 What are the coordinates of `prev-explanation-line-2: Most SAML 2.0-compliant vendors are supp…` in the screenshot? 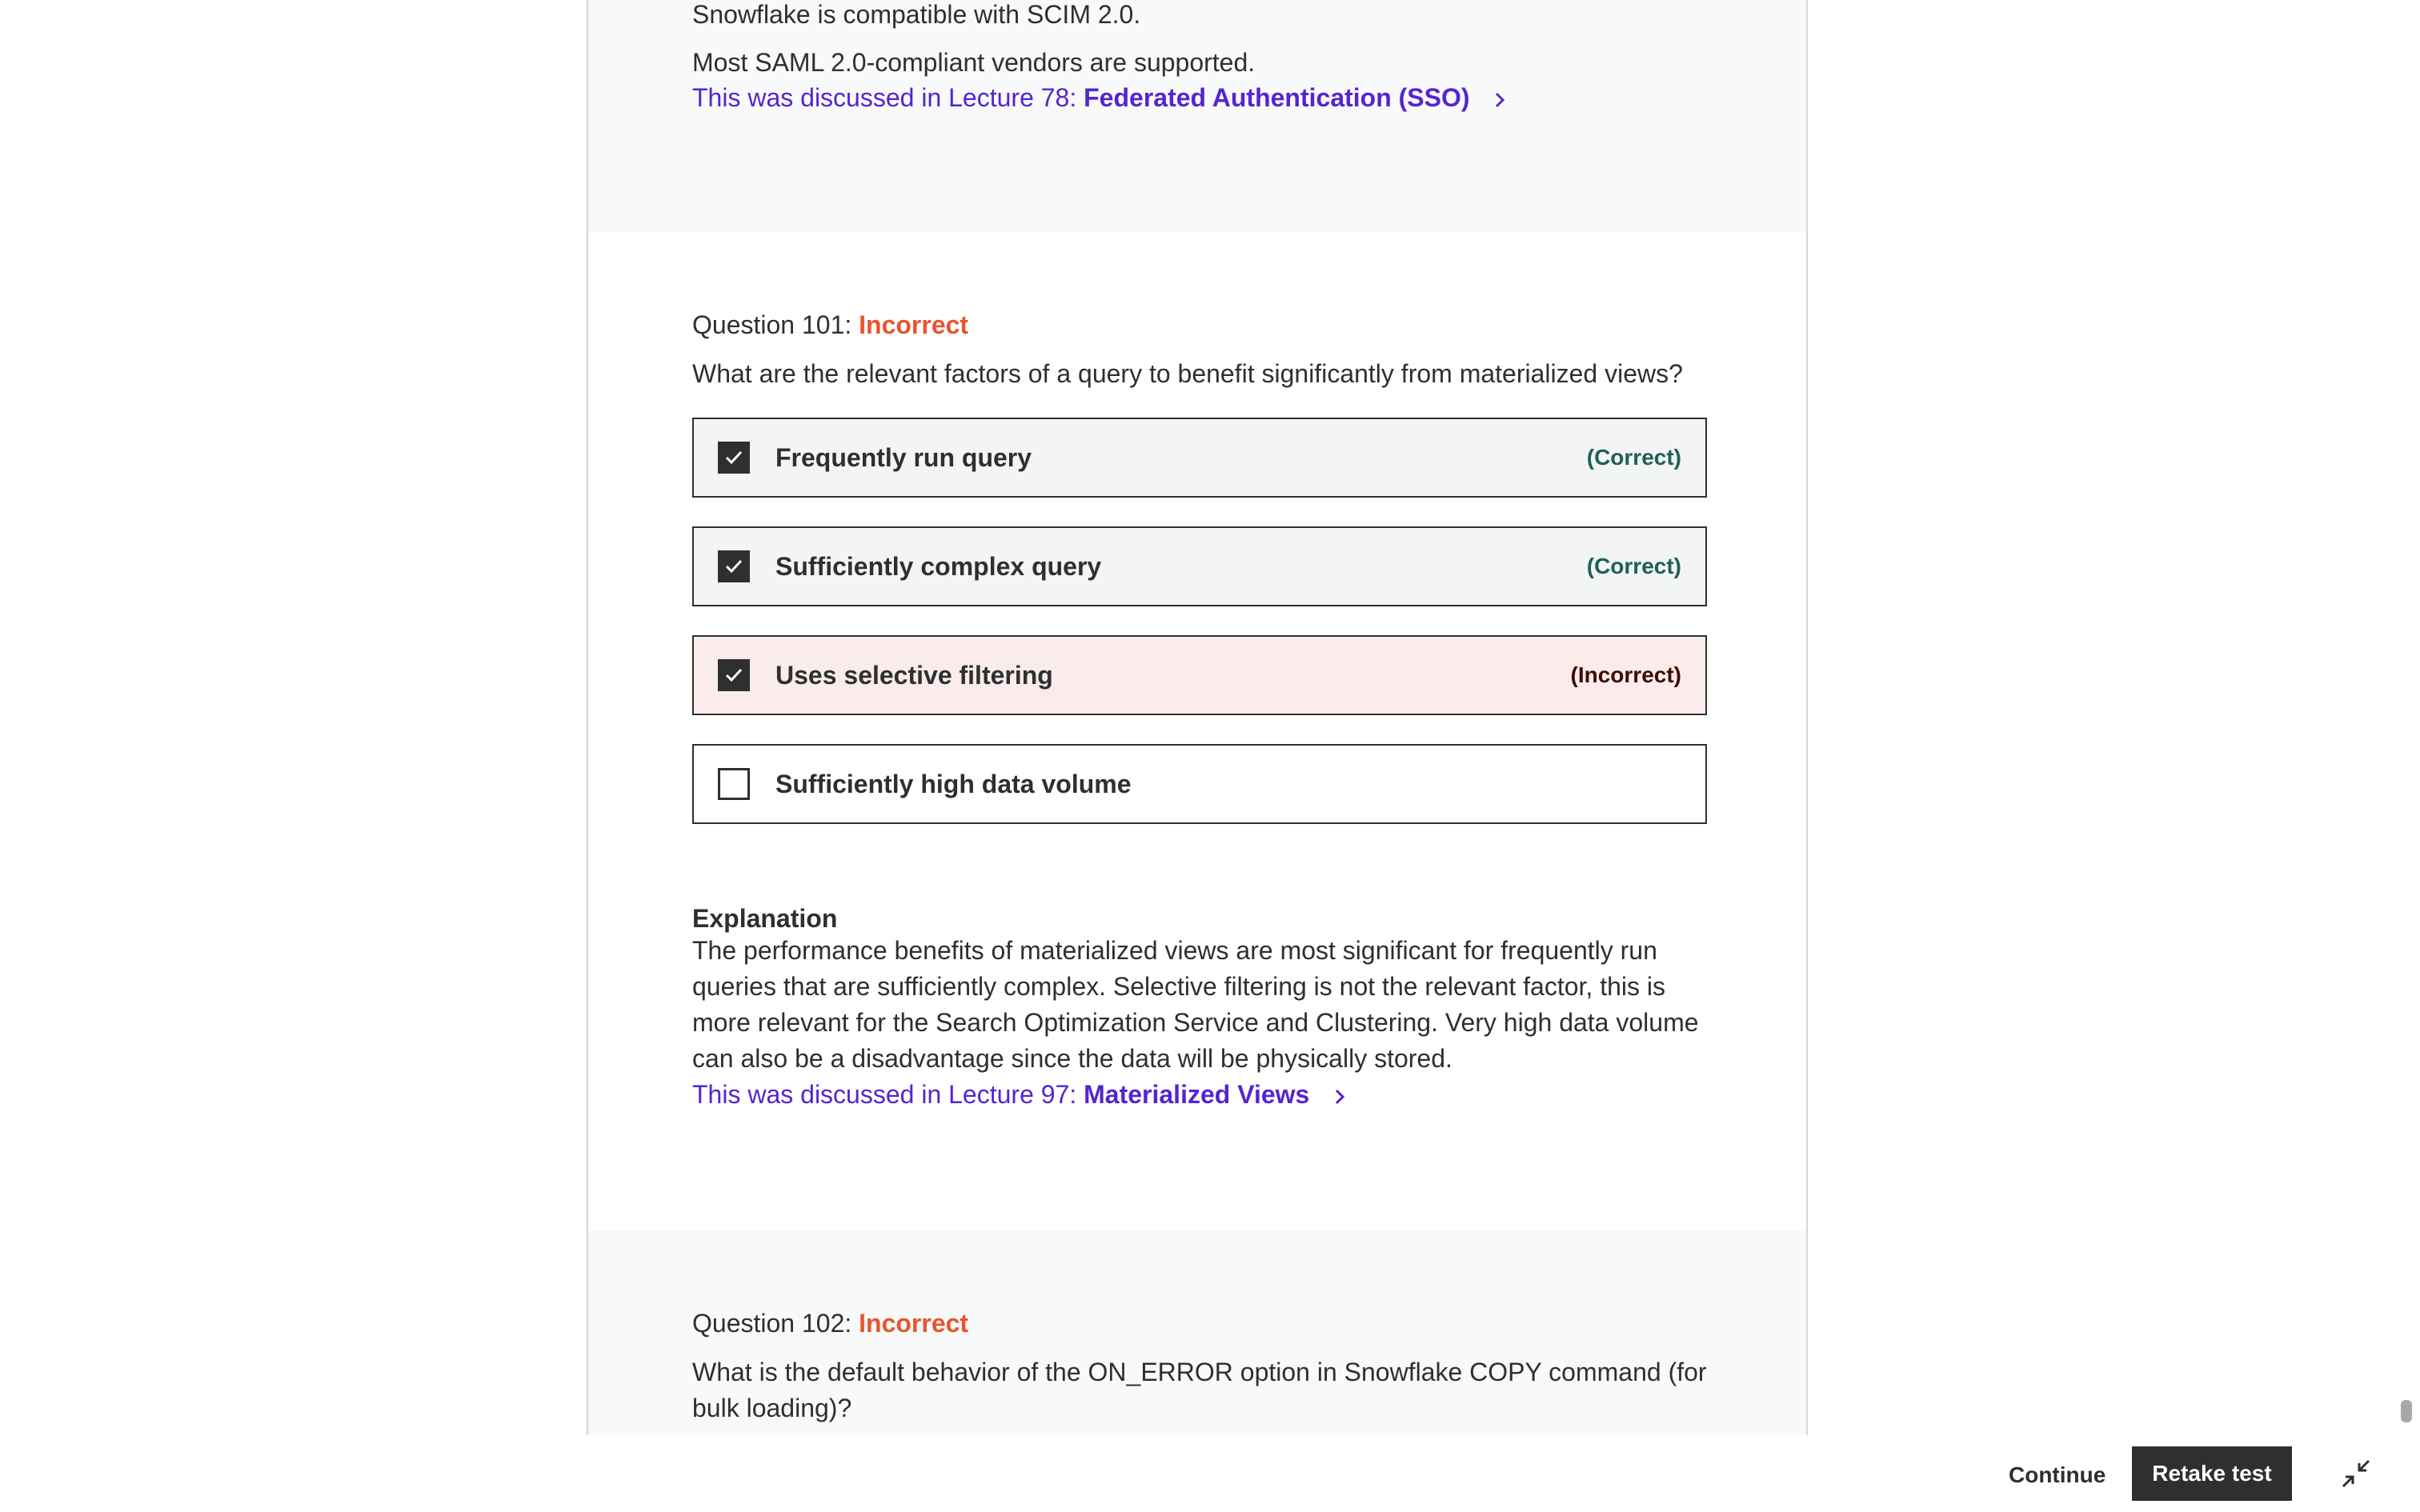 It's located at (974, 62).